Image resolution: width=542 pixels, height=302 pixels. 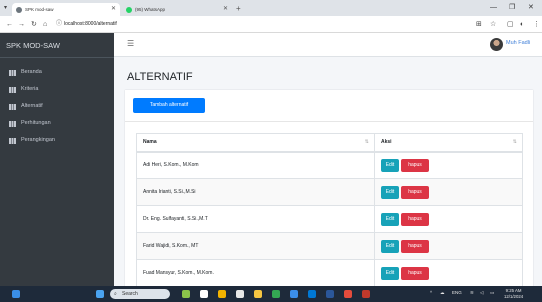 I want to click on wifi-icon: ≋, so click(x=472, y=293).